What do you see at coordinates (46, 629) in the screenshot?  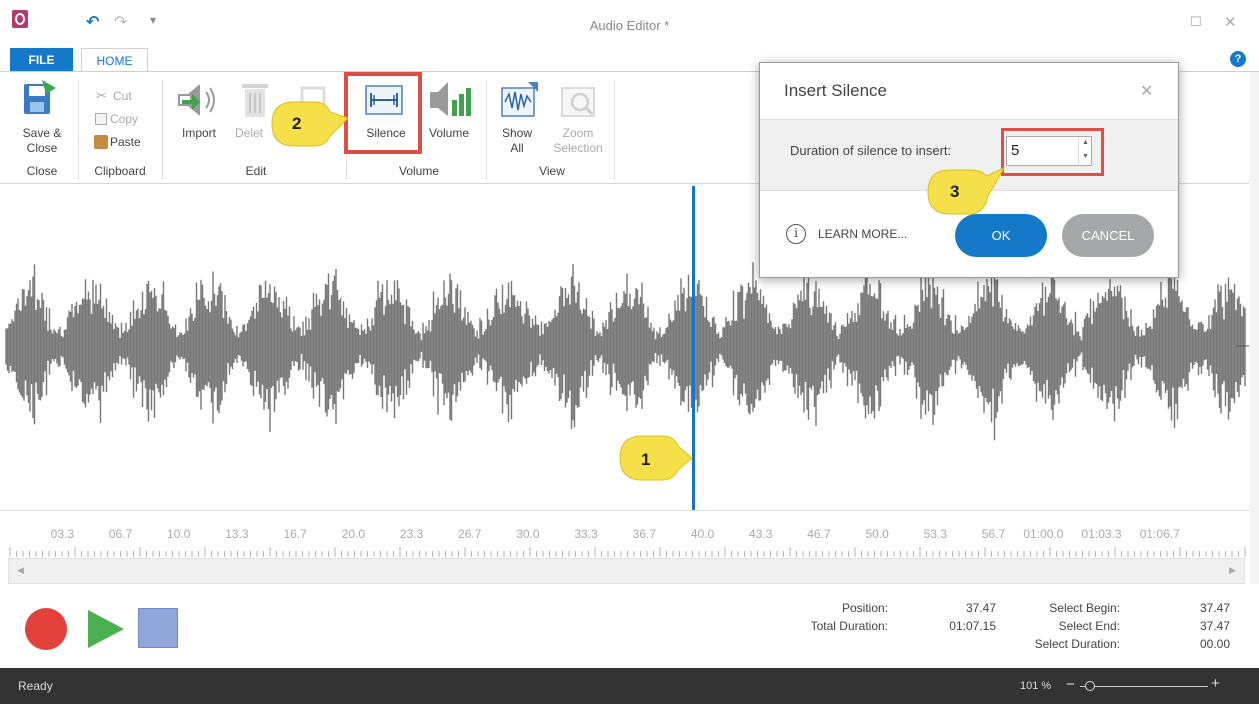 I see `record-button` at bounding box center [46, 629].